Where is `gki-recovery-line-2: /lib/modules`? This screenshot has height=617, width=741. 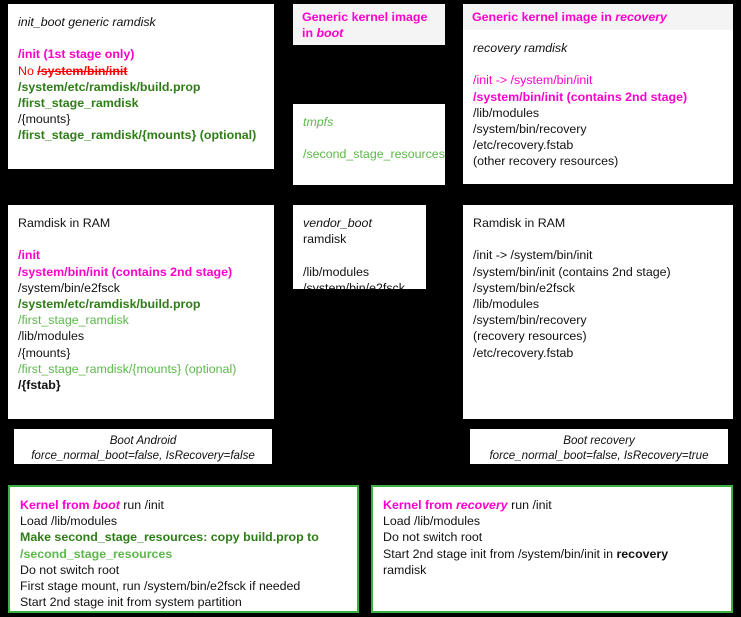 gki-recovery-line-2: /lib/modules is located at coordinates (506, 112).